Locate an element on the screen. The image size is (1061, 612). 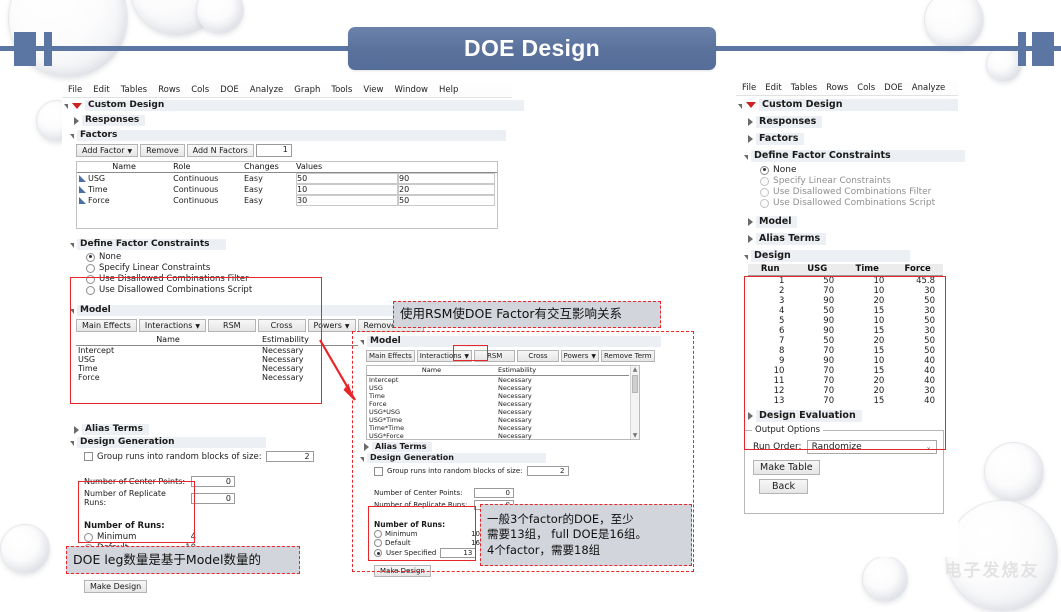
runs-option-default: Default 16 is located at coordinates (427, 543).